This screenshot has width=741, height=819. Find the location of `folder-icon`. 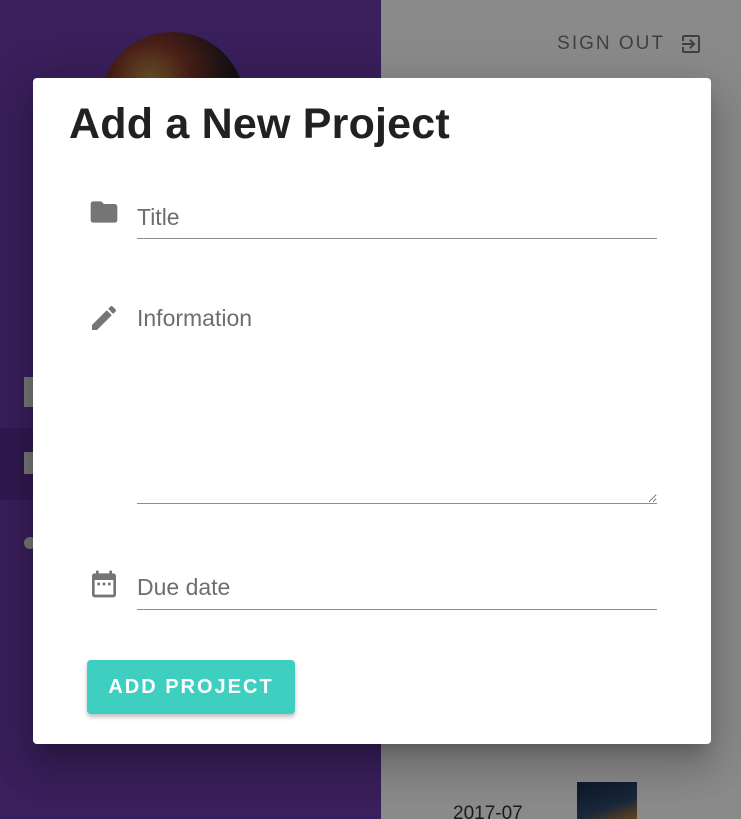

folder-icon is located at coordinates (104, 212).